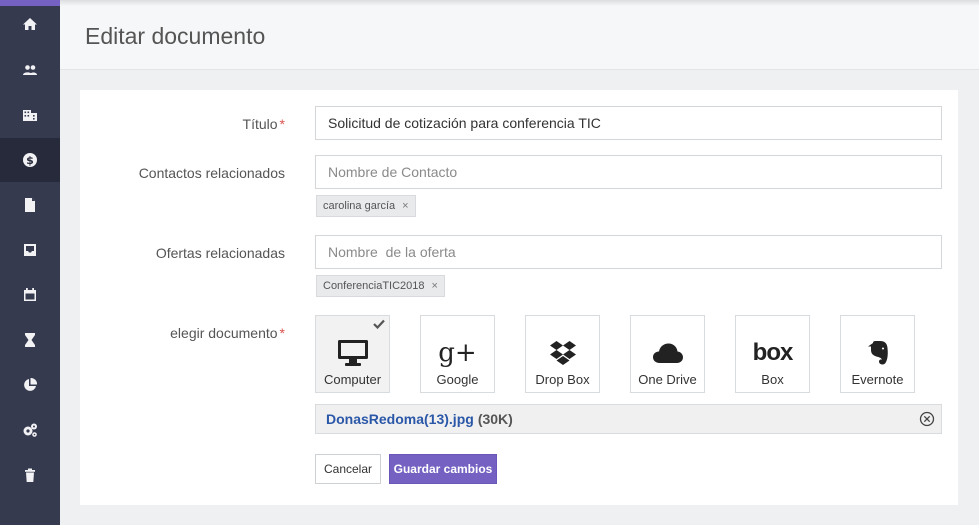  I want to click on pie-chart-icon, so click(31, 384).